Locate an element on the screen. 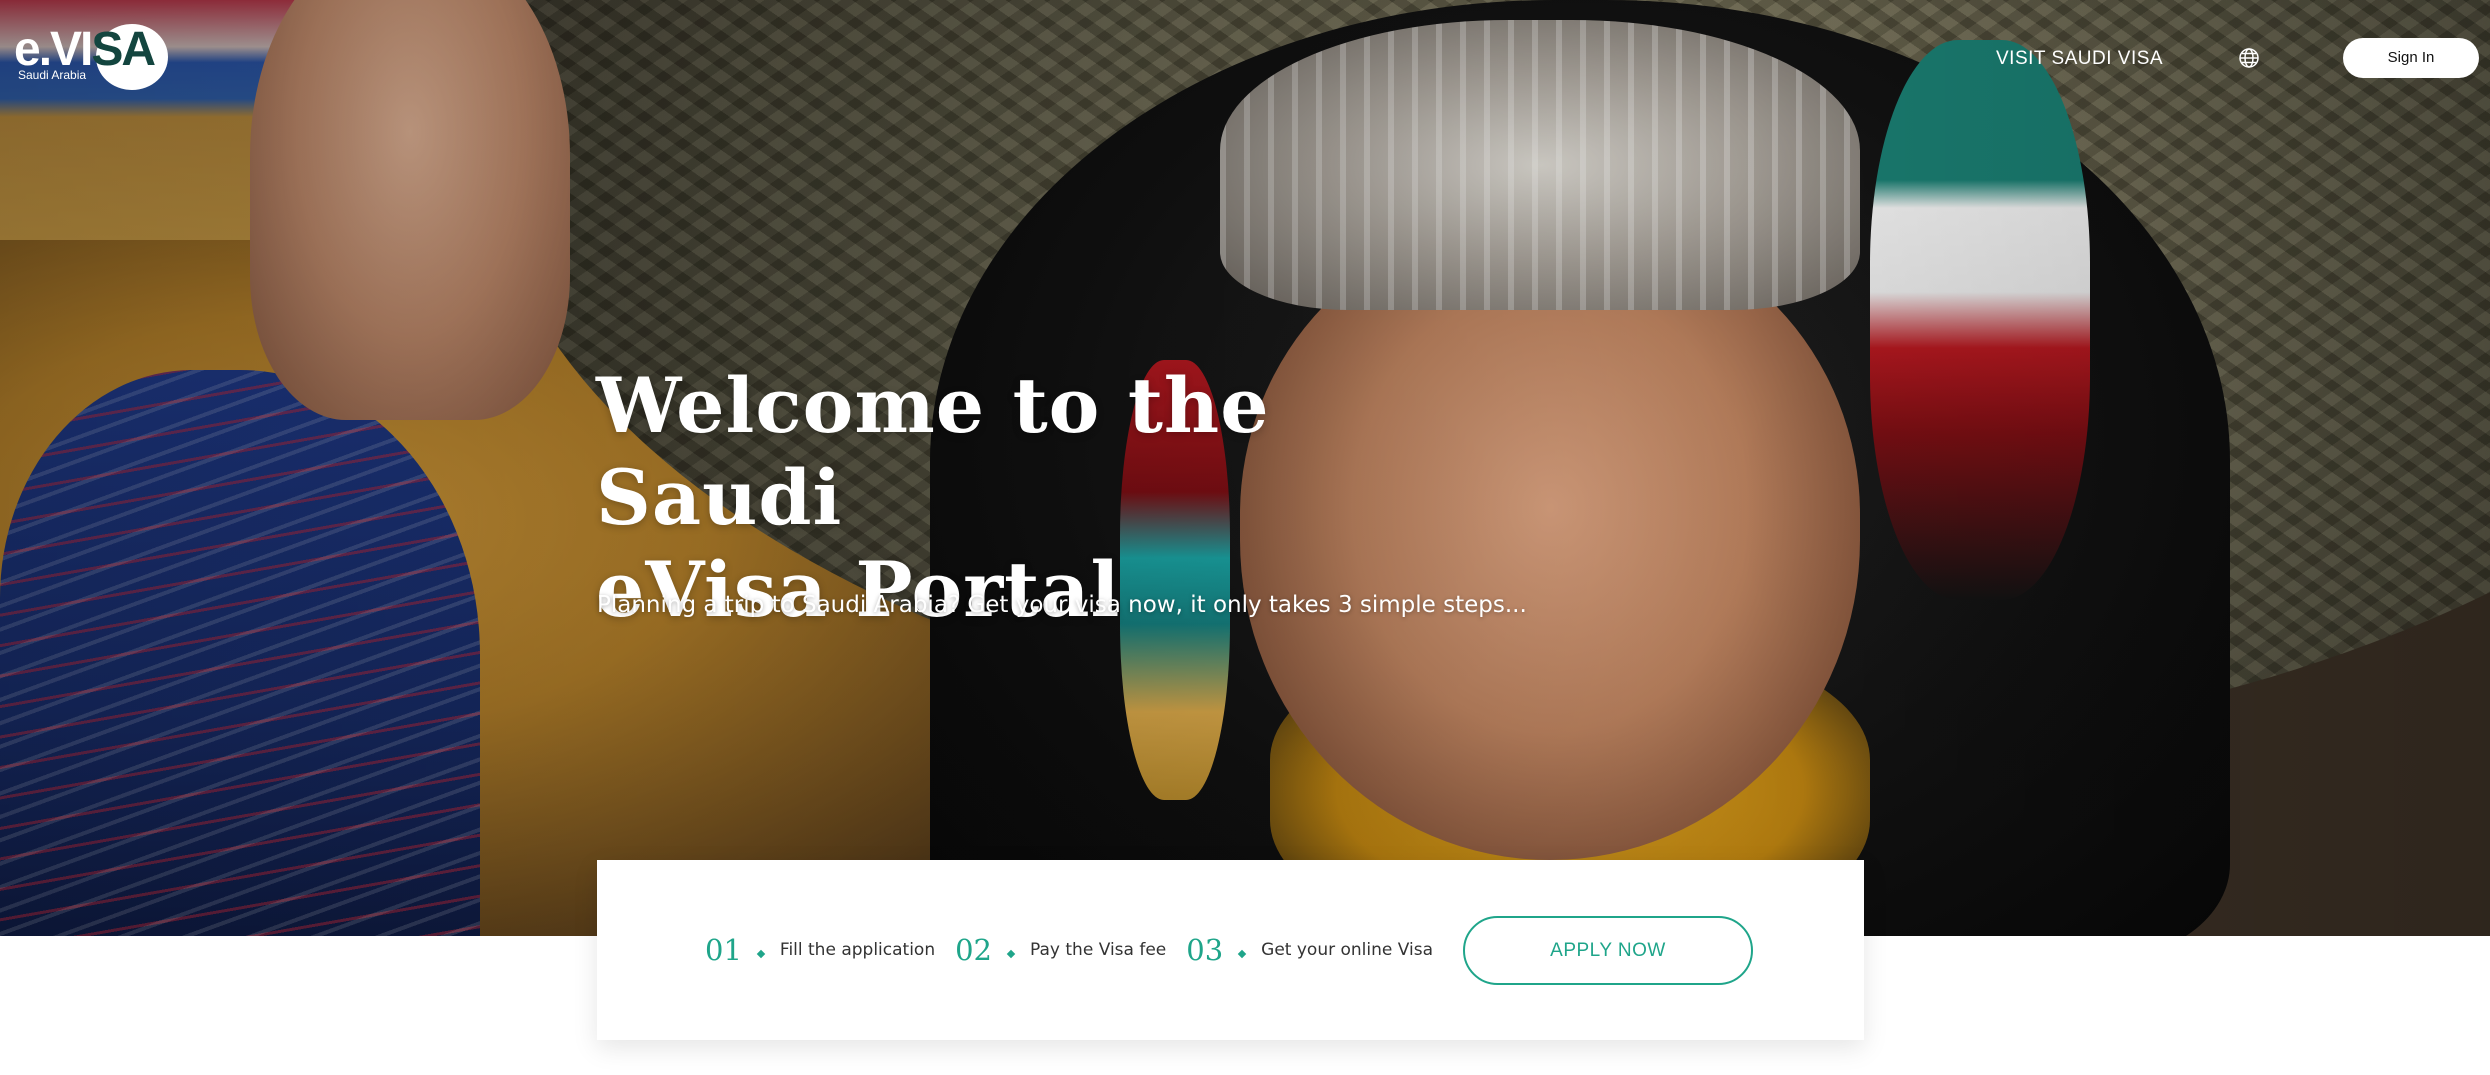  sign-in-button: Sign In is located at coordinates (2411, 58).